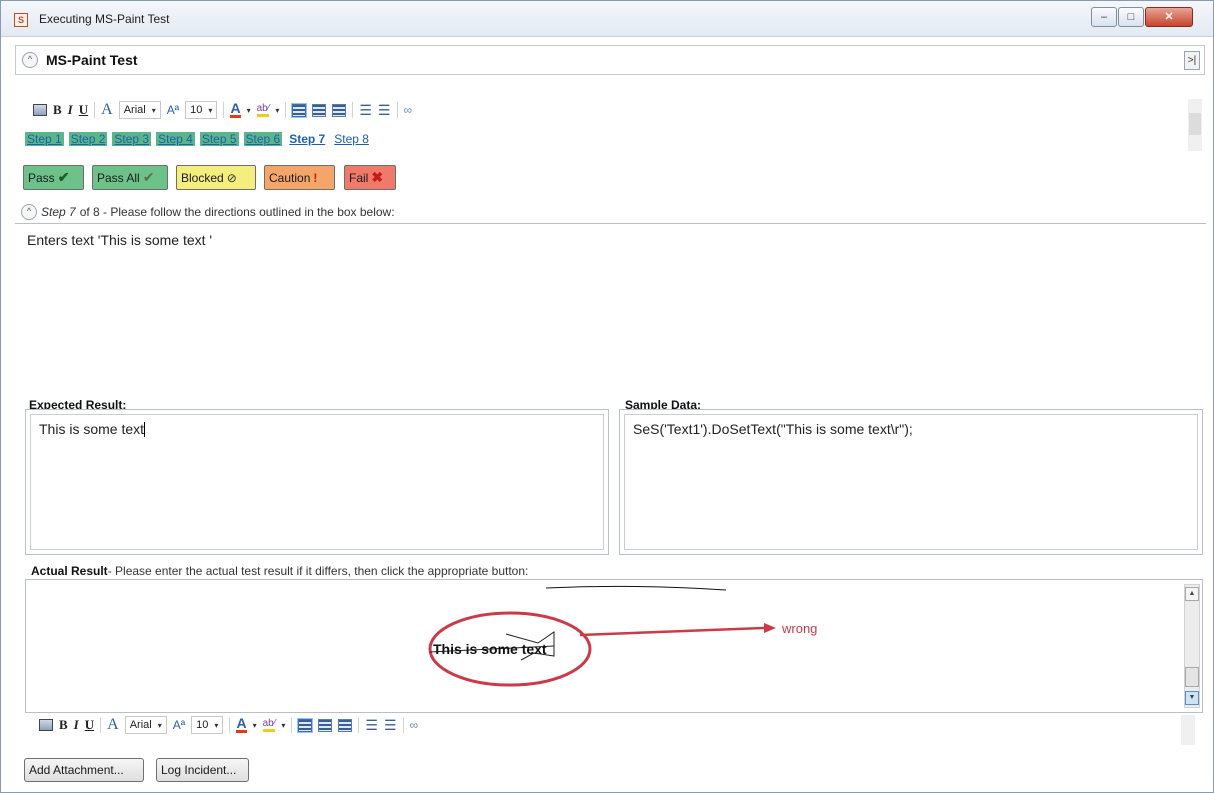 The image size is (1214, 793). What do you see at coordinates (173, 110) in the screenshot?
I see `font-size-icon: Aª` at bounding box center [173, 110].